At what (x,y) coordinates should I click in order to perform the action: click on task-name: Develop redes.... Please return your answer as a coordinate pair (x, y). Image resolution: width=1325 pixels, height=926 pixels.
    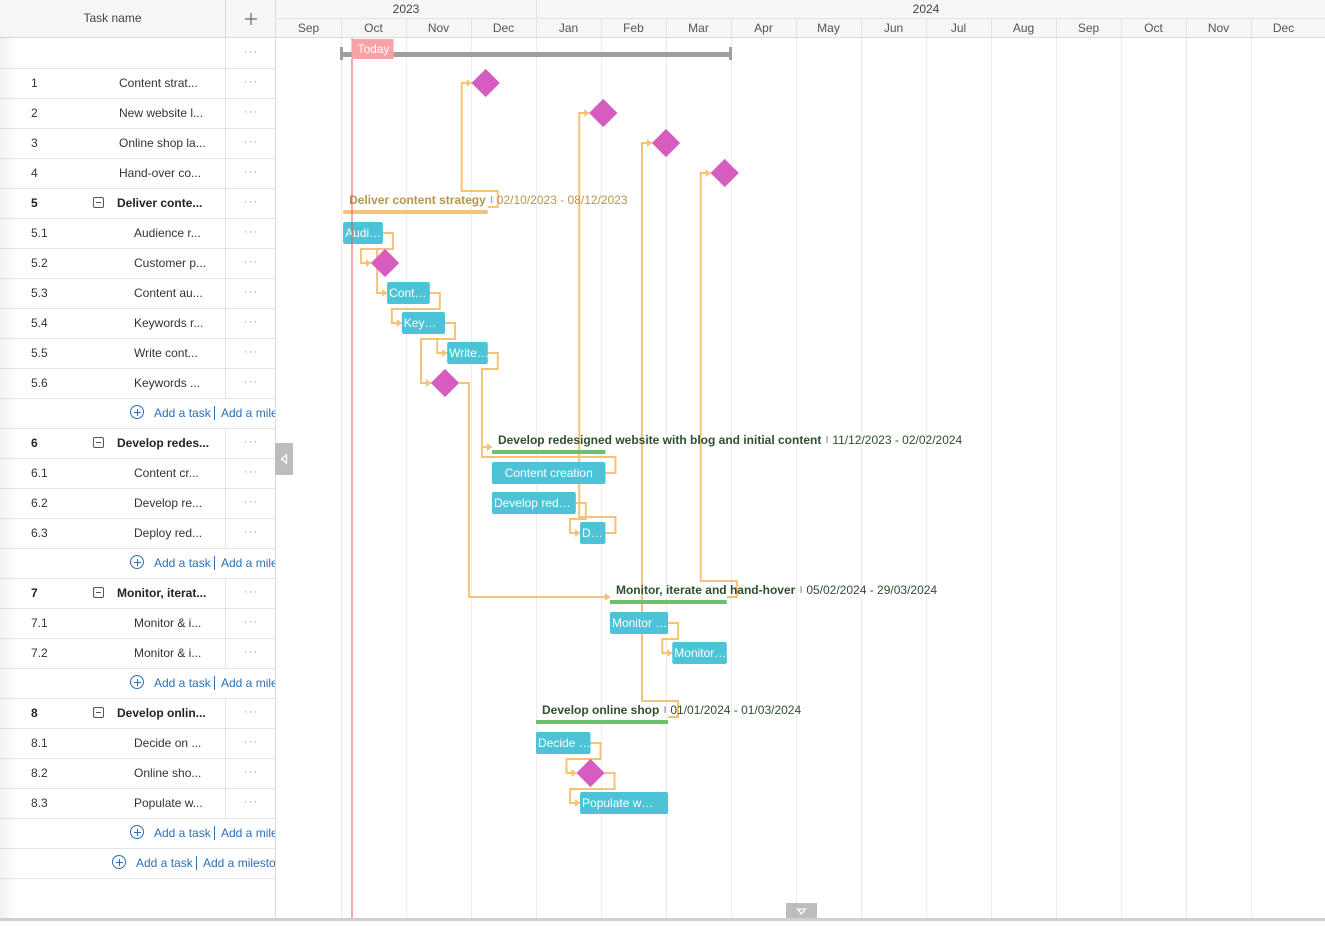
    Looking at the image, I should click on (163, 443).